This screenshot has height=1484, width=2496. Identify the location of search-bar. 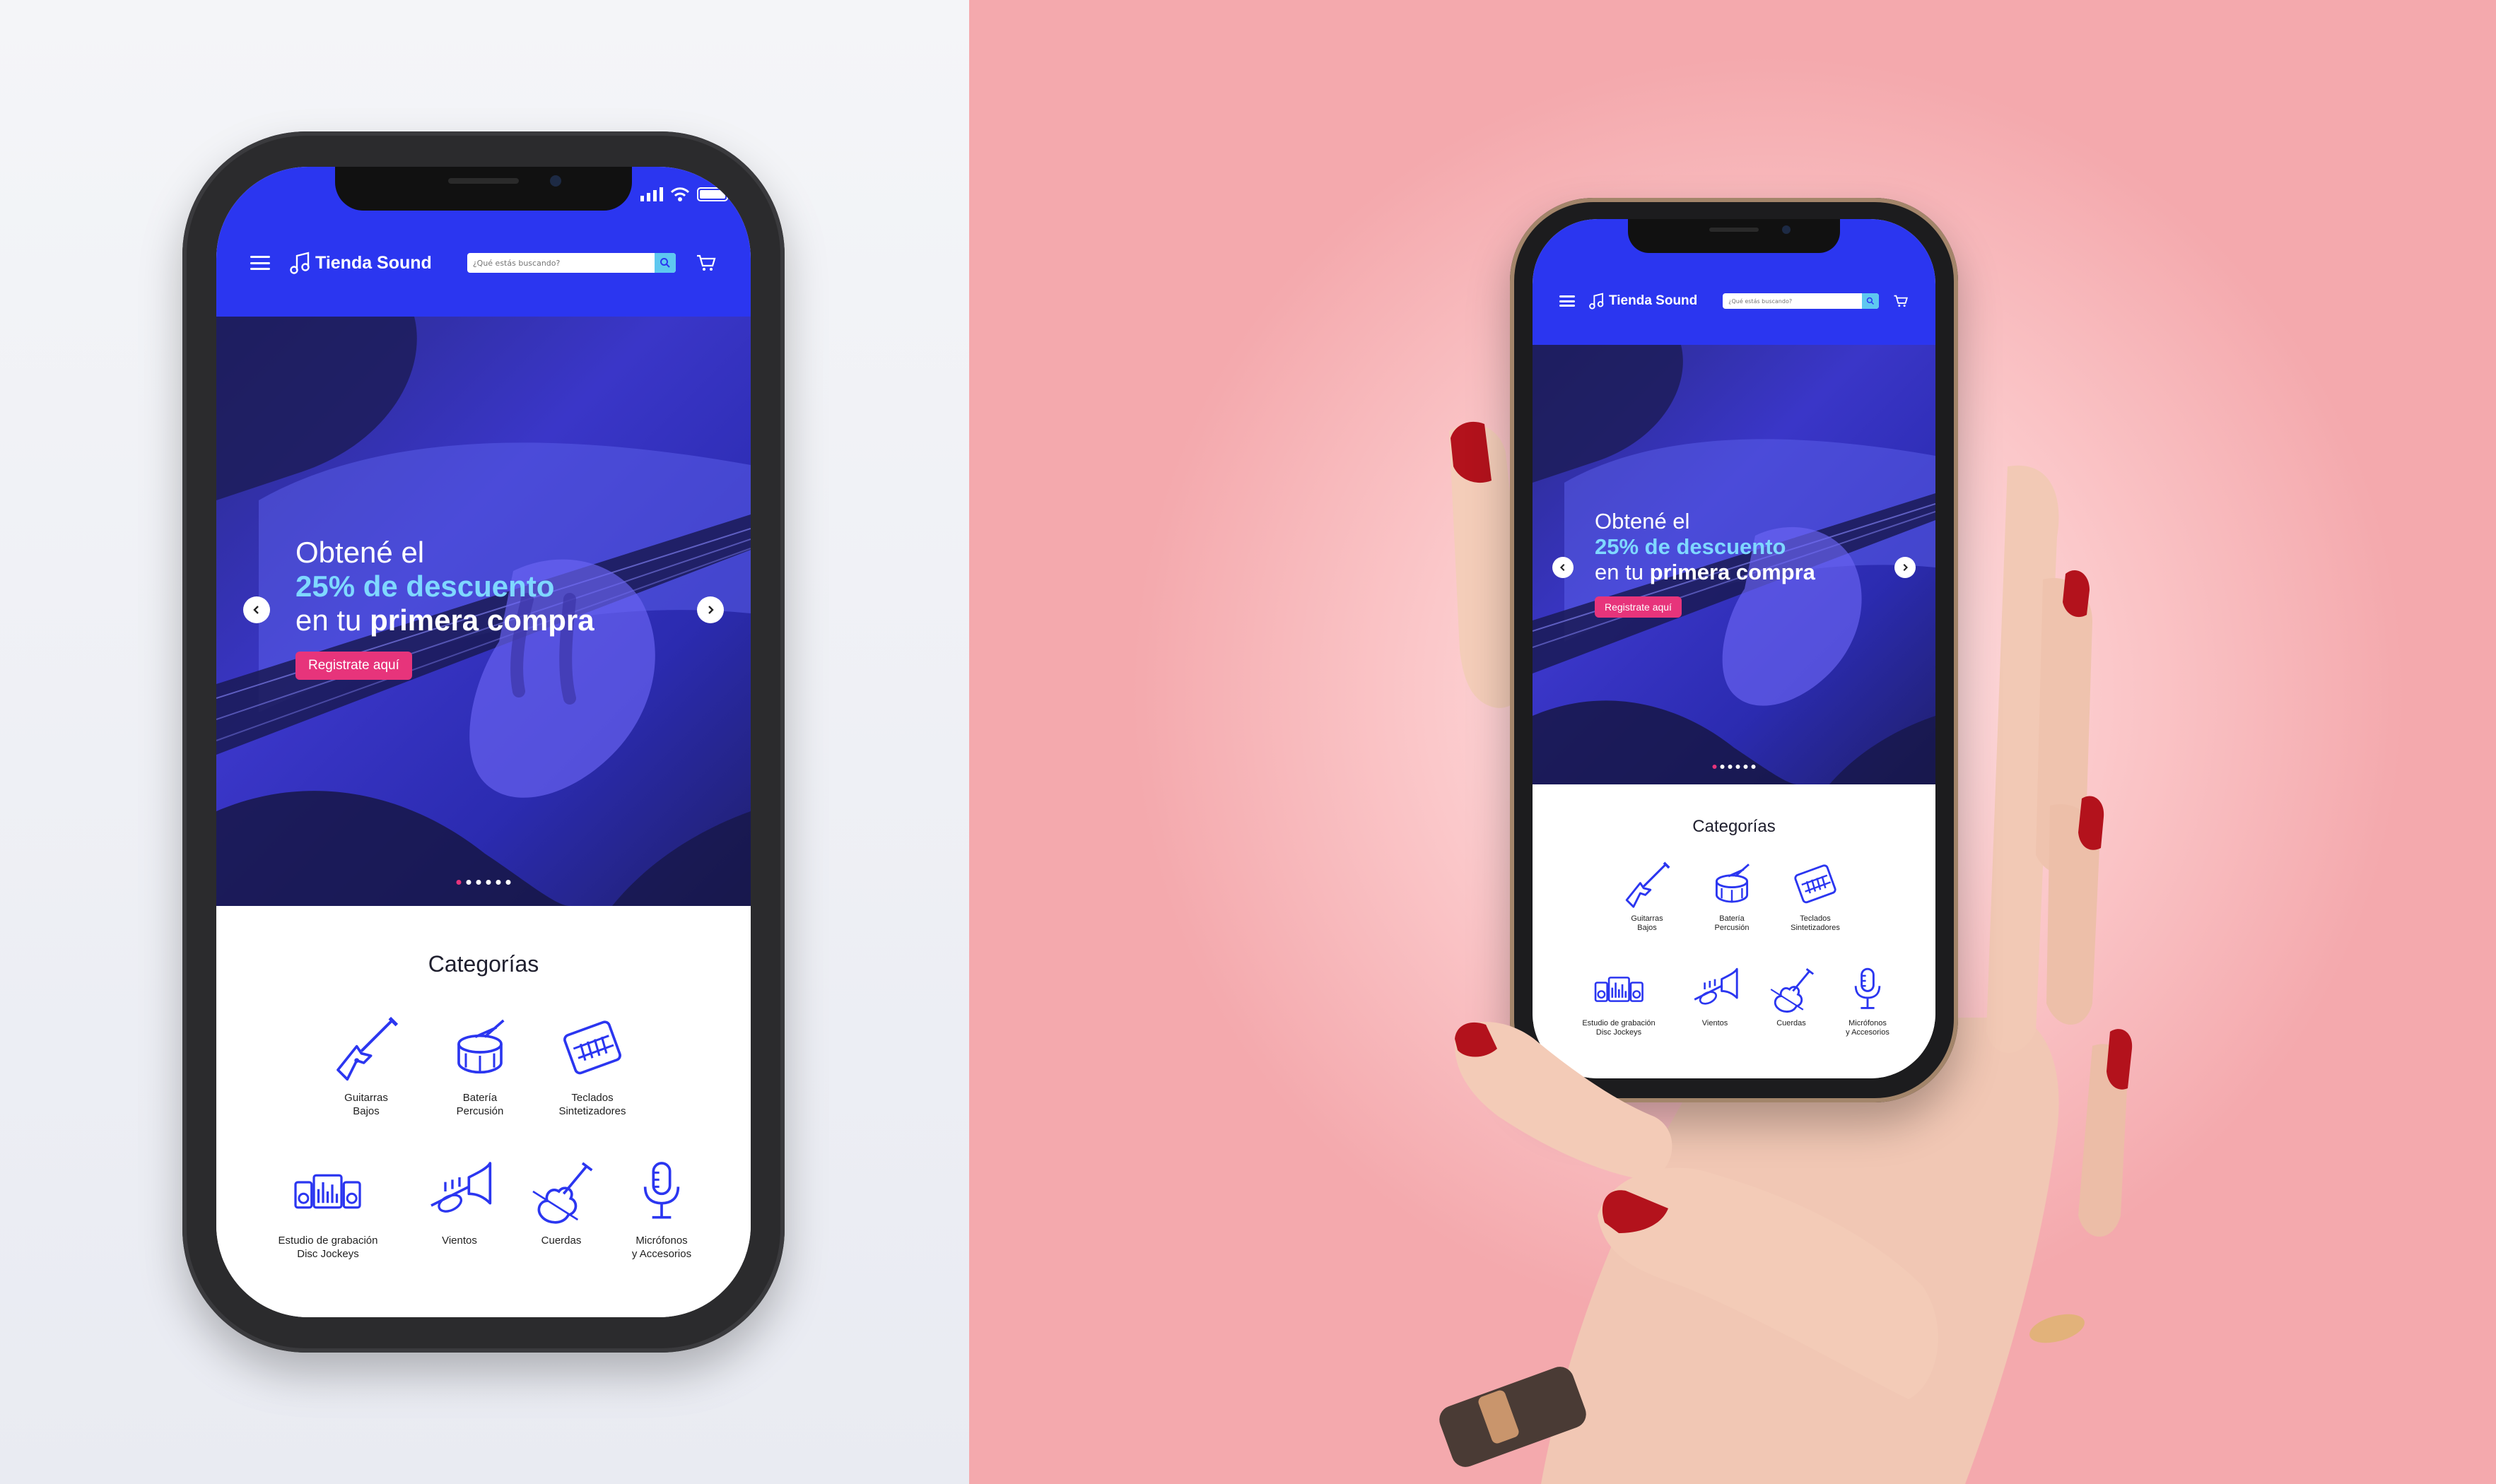
(571, 263).